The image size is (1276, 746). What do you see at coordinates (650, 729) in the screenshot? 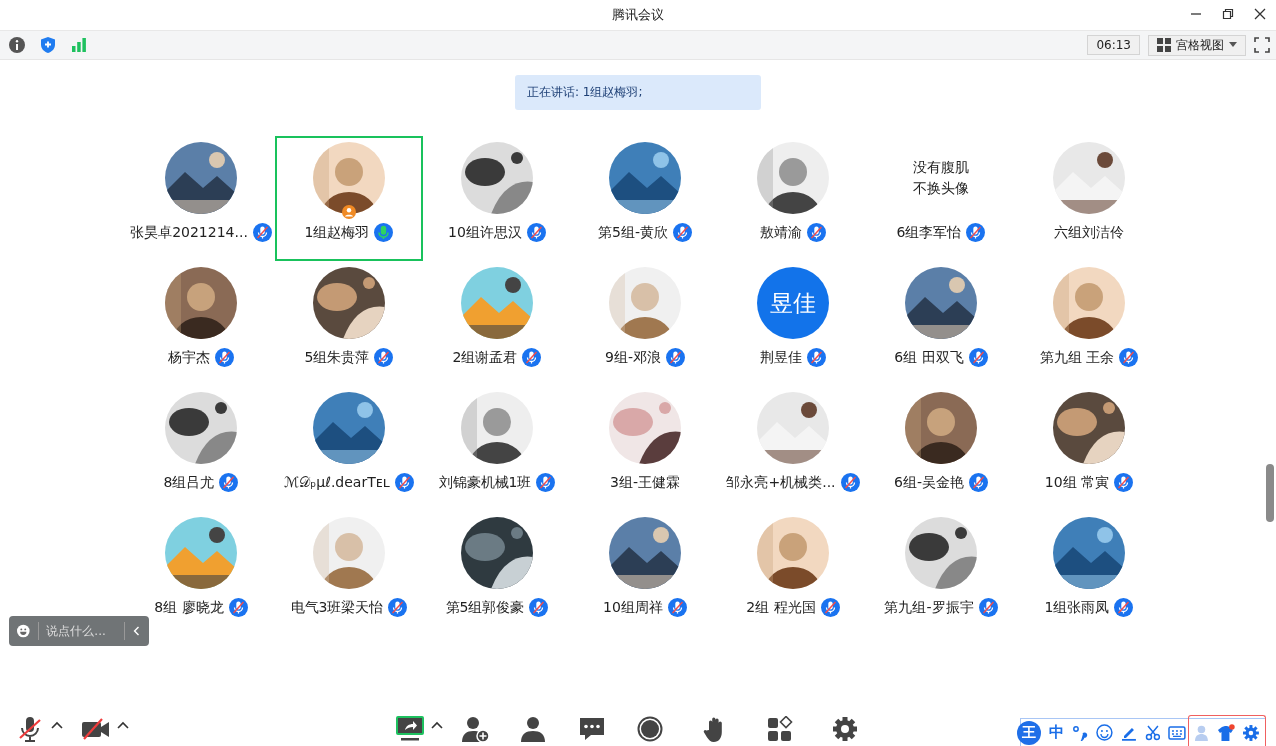
I see `record-button` at bounding box center [650, 729].